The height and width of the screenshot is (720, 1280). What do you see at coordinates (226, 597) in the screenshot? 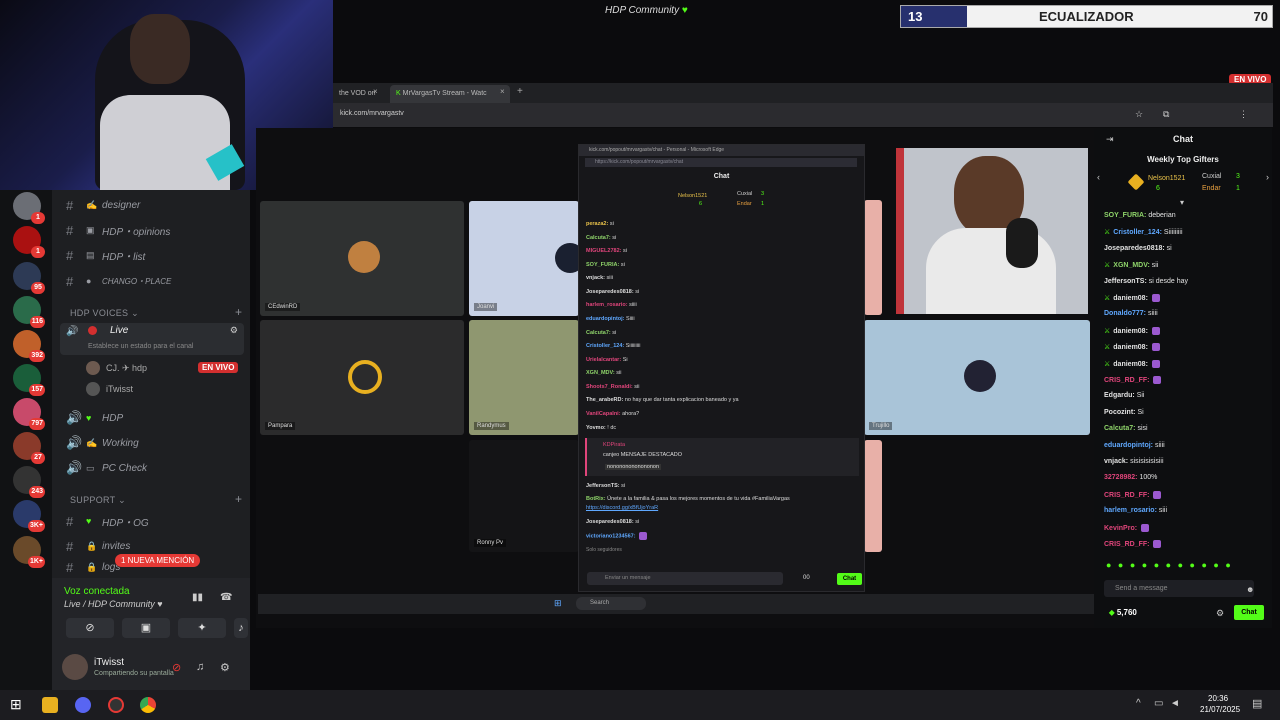
I see `disconnect-icon: ☎` at bounding box center [226, 597].